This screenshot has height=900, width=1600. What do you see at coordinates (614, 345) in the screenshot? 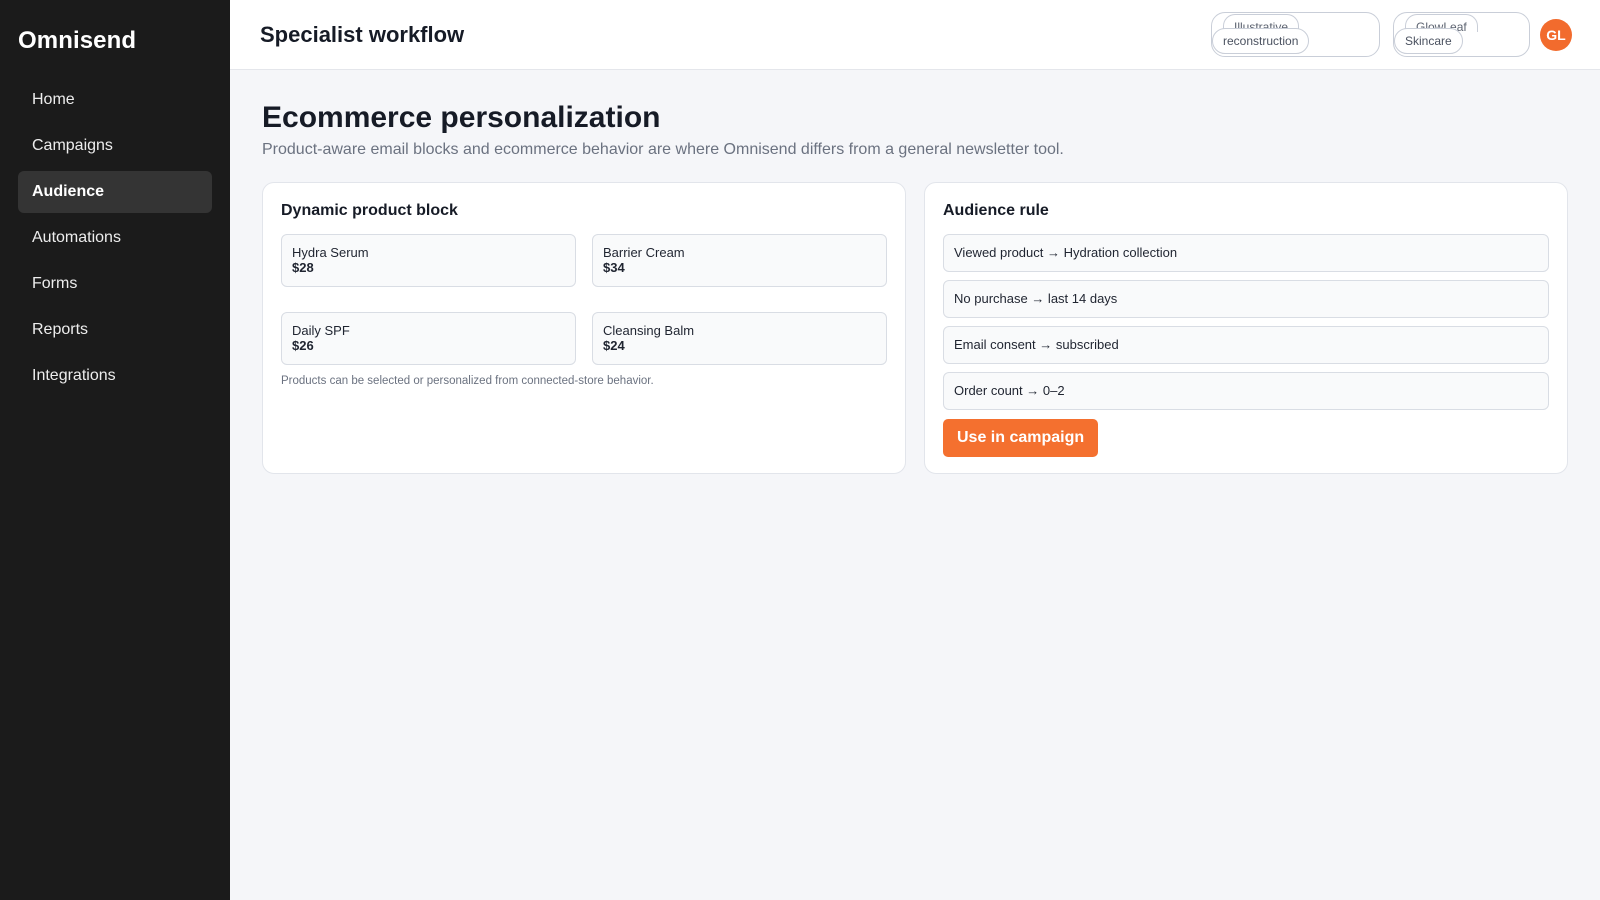
I see `product-price: $24` at bounding box center [614, 345].